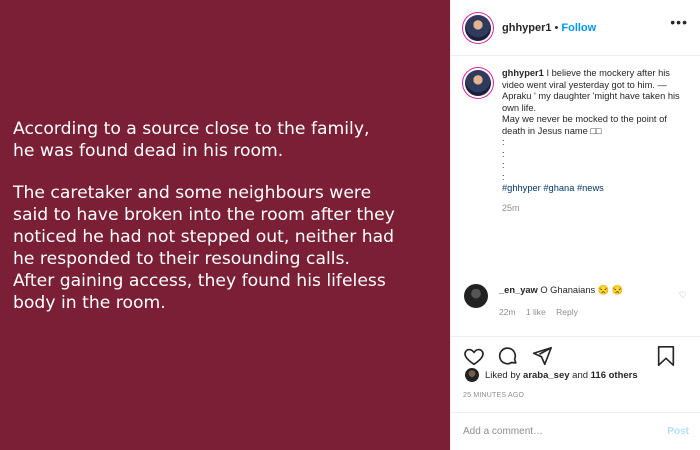  I want to click on post-timestamp: 25 MINUTES AGO, so click(493, 395).